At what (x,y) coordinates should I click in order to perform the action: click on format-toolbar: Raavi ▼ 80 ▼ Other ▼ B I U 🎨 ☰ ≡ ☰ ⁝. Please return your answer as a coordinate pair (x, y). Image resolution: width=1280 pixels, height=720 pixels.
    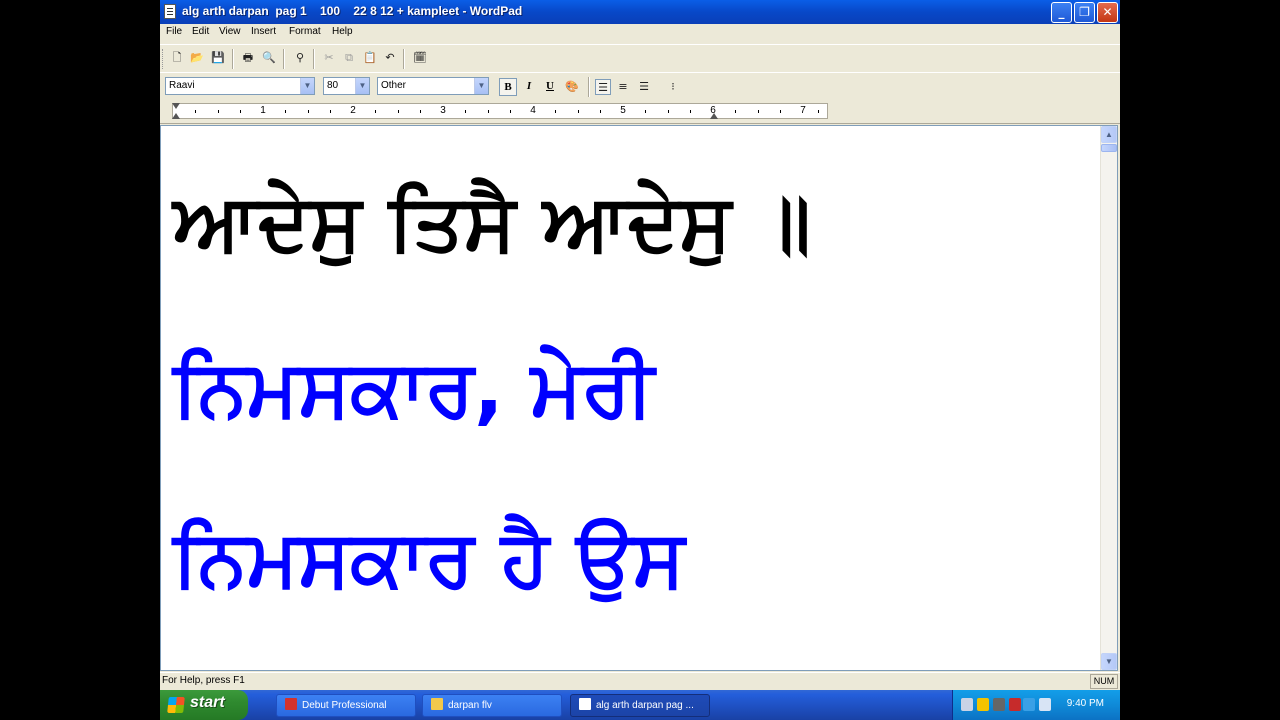
    Looking at the image, I should click on (640, 86).